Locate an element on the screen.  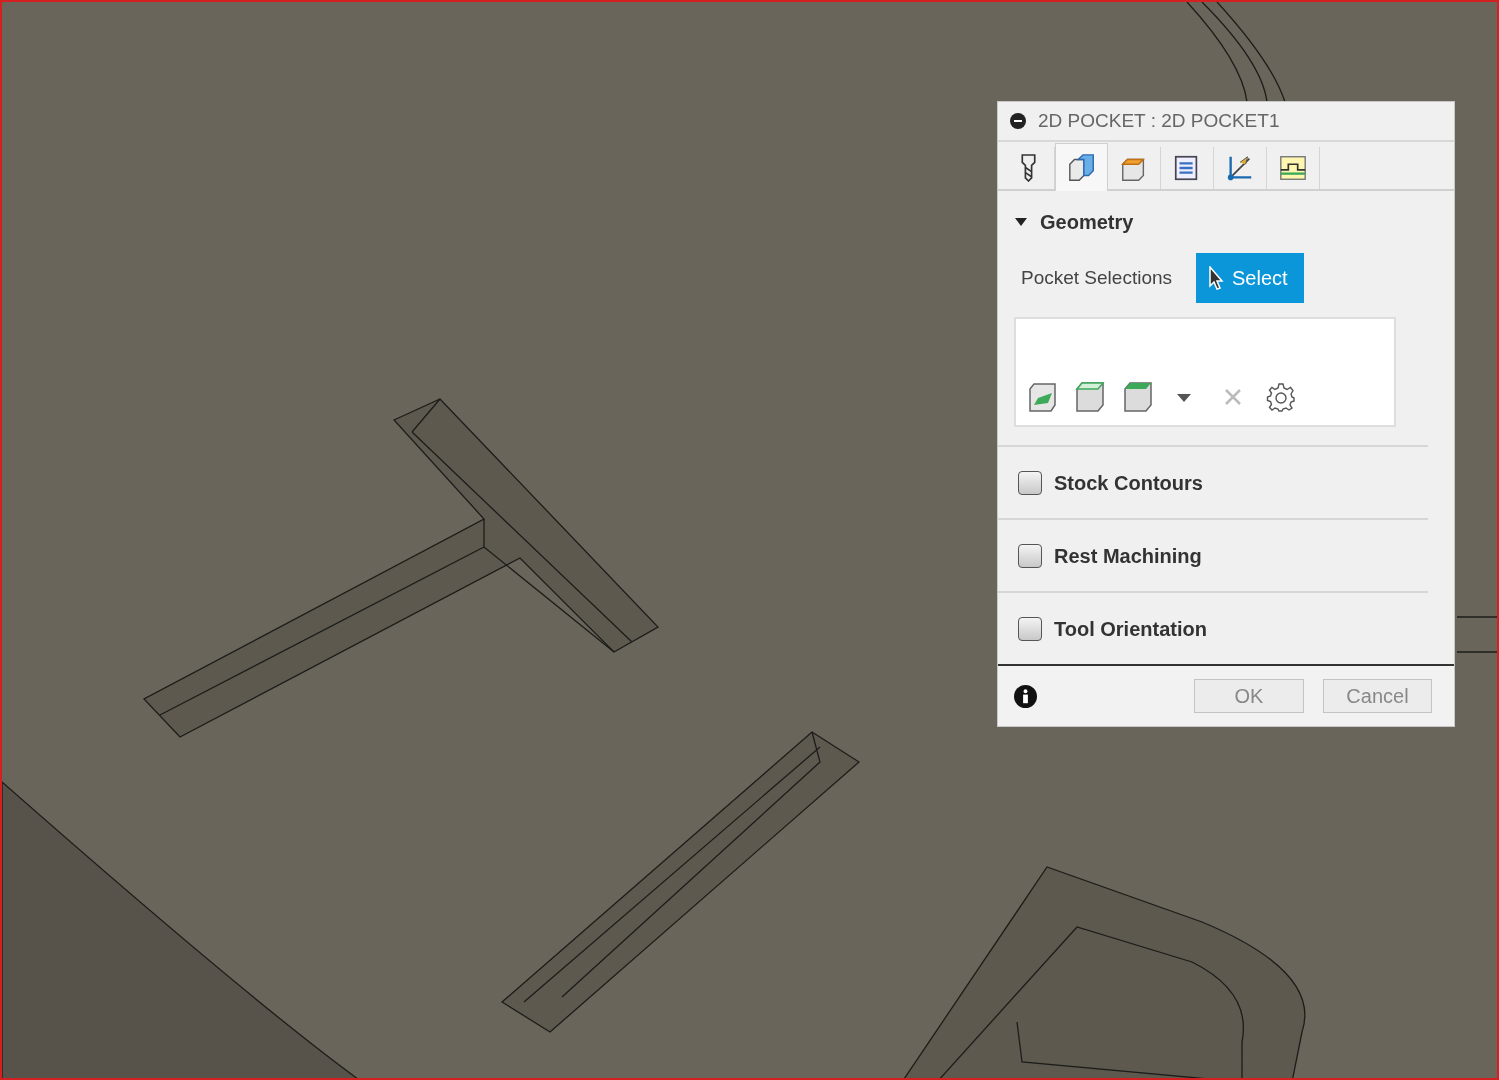
collapse-icon is located at coordinates (1018, 121).